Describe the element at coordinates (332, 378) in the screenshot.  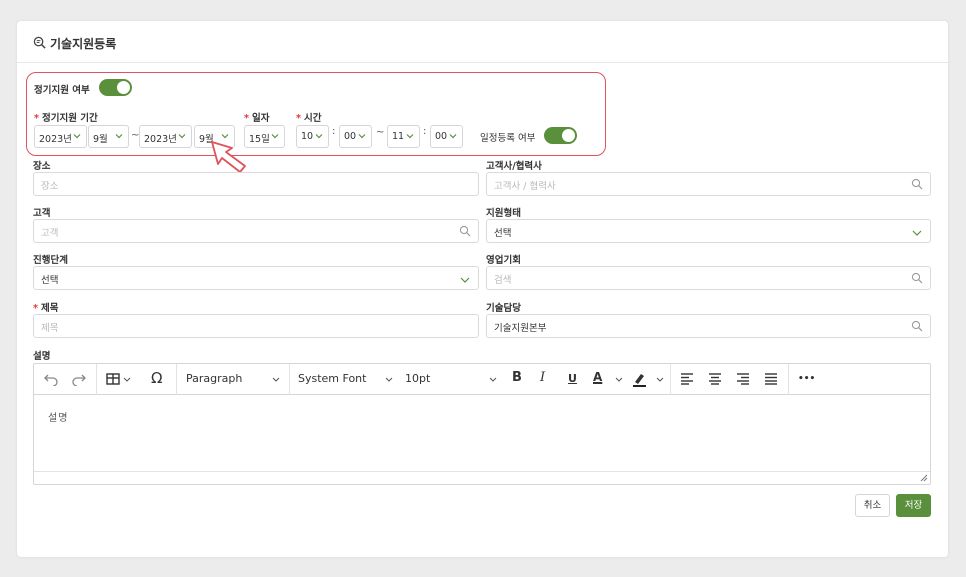
I see `font-family-select: System Font` at that location.